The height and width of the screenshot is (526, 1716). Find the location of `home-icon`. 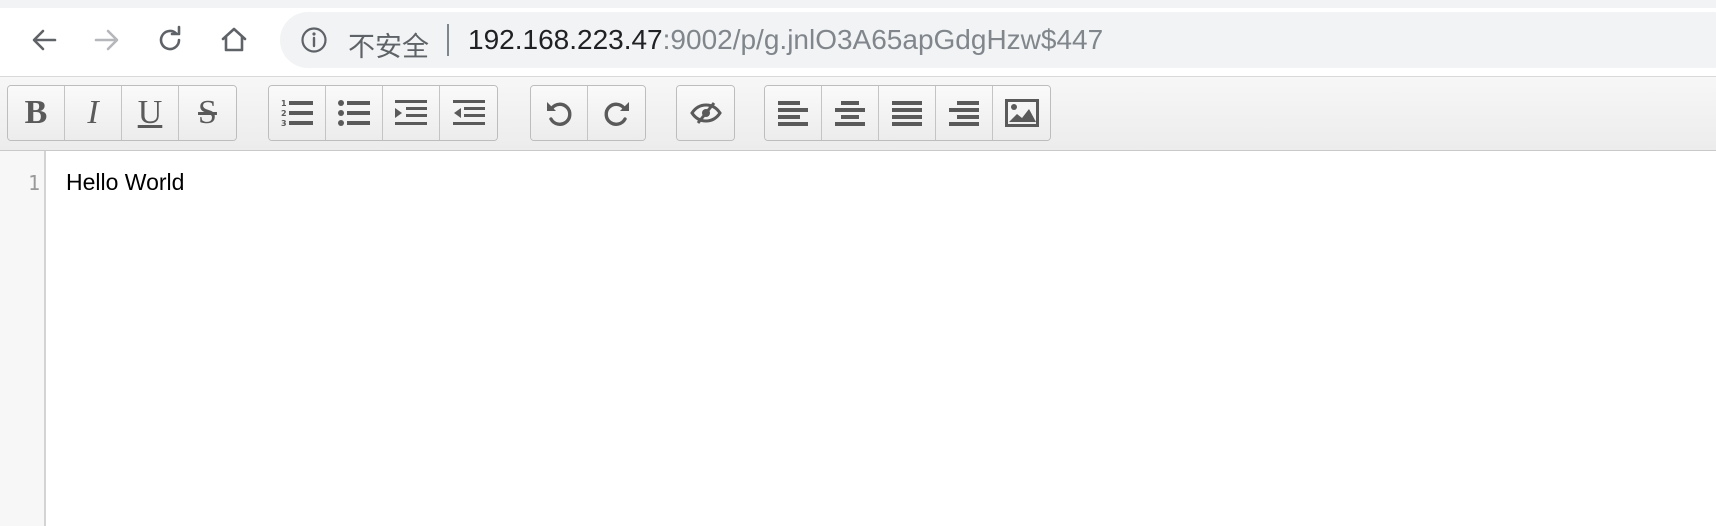

home-icon is located at coordinates (234, 39).